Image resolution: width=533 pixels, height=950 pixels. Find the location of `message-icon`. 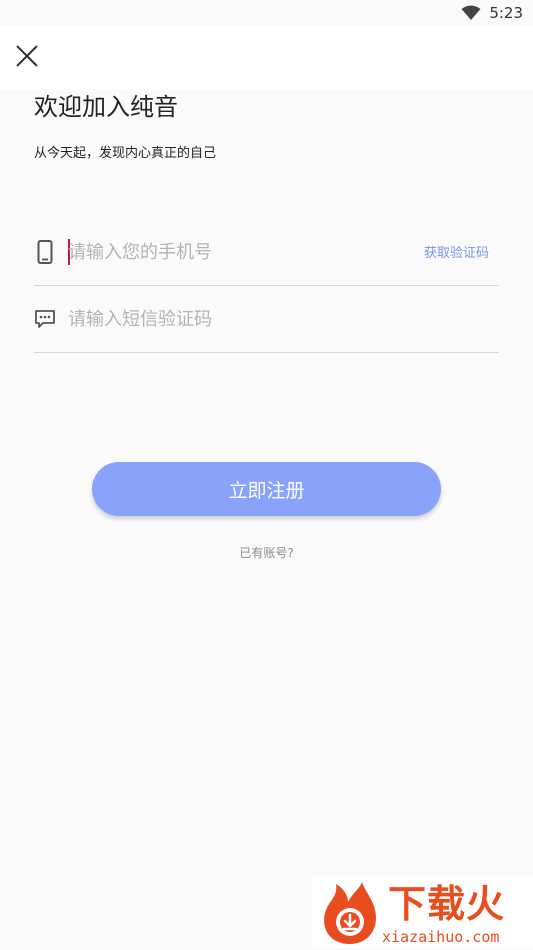

message-icon is located at coordinates (45, 319).